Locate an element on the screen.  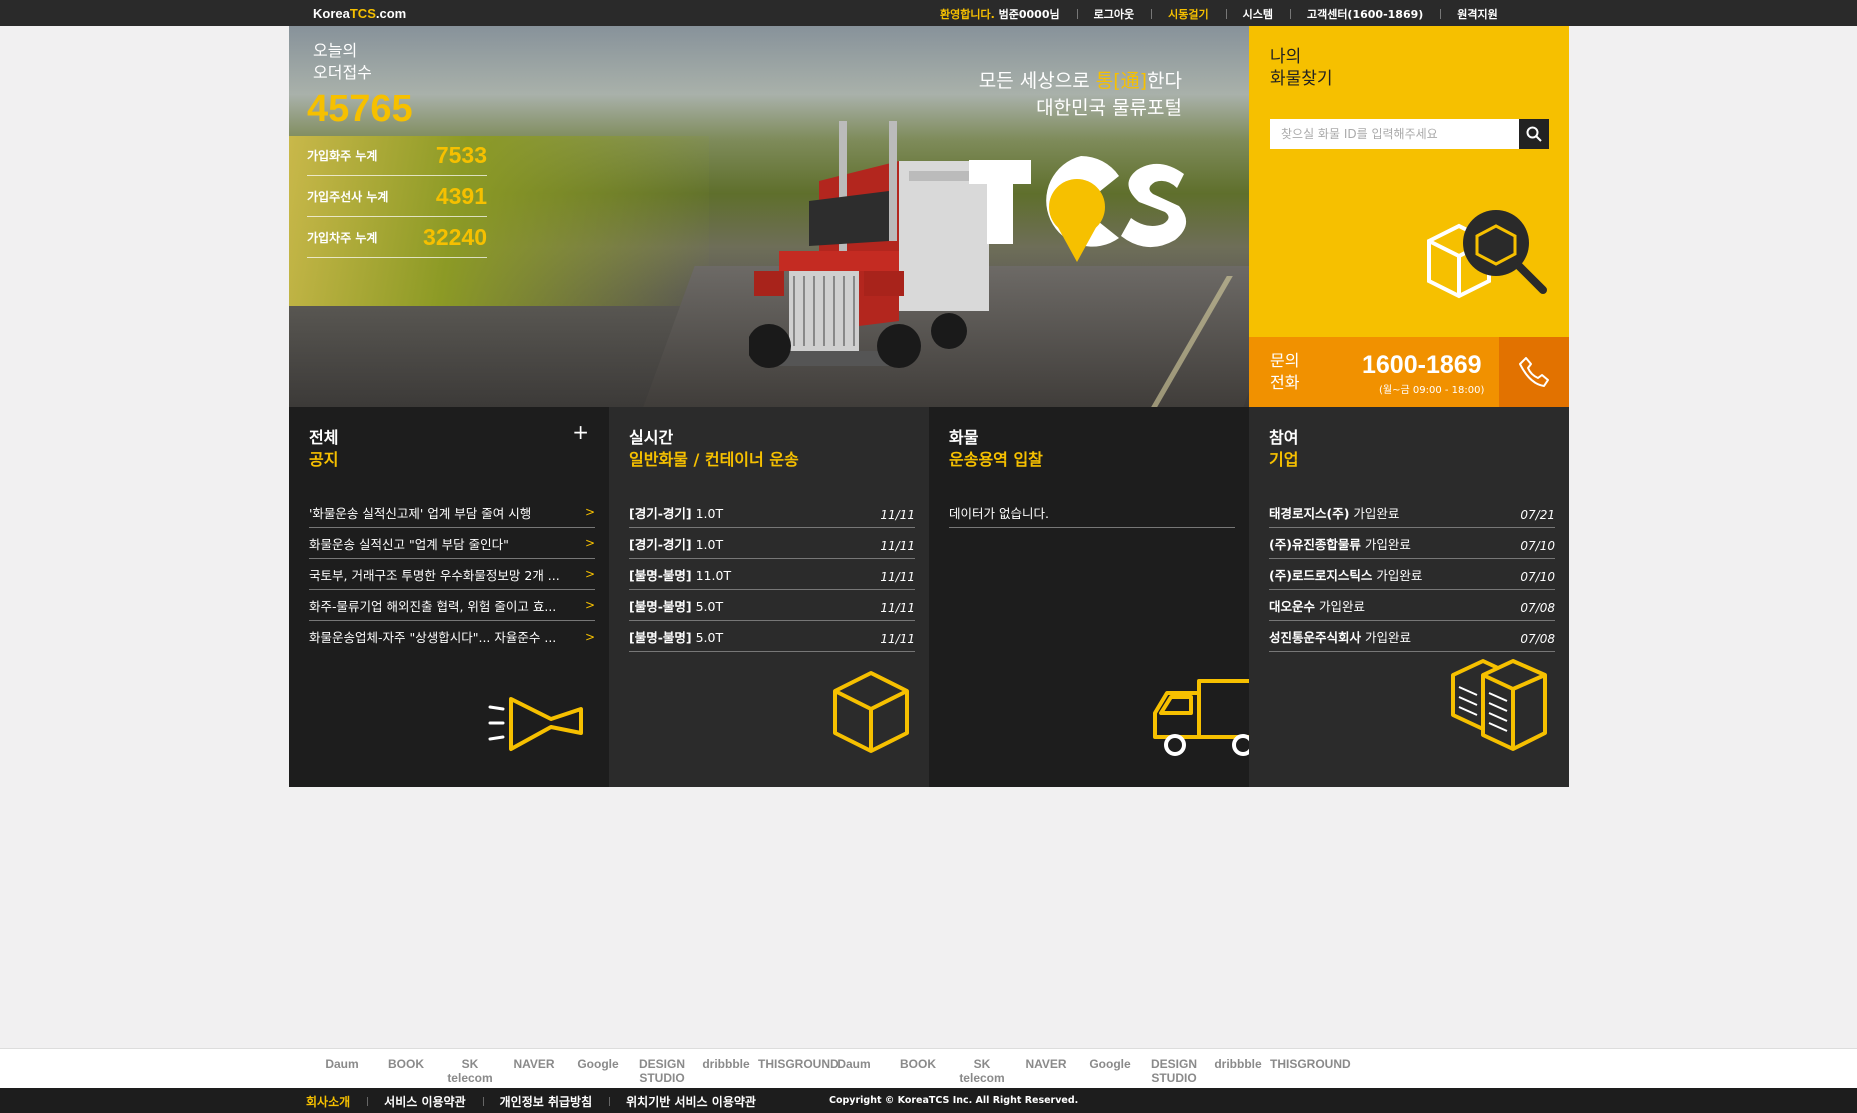
notice-item: '화물운송 실적신고제' 업계 부담 줄여 시행 > is located at coordinates (452, 512).